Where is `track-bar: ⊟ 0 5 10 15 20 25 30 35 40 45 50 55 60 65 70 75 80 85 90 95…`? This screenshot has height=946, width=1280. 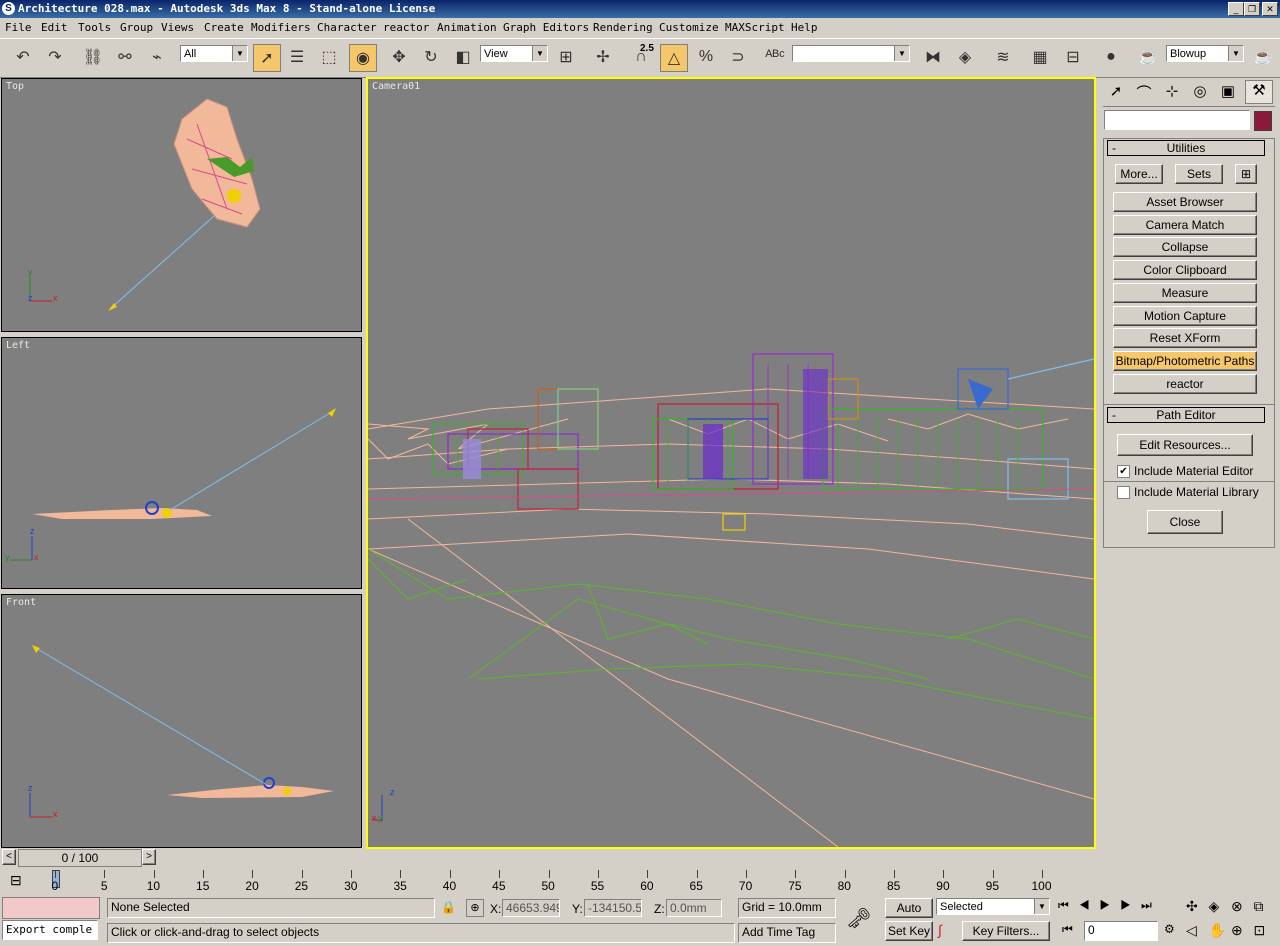 track-bar: ⊟ 0 5 10 15 20 25 30 35 40 45 50 55 60 65 70 75 80 85 90 95… is located at coordinates (547, 881).